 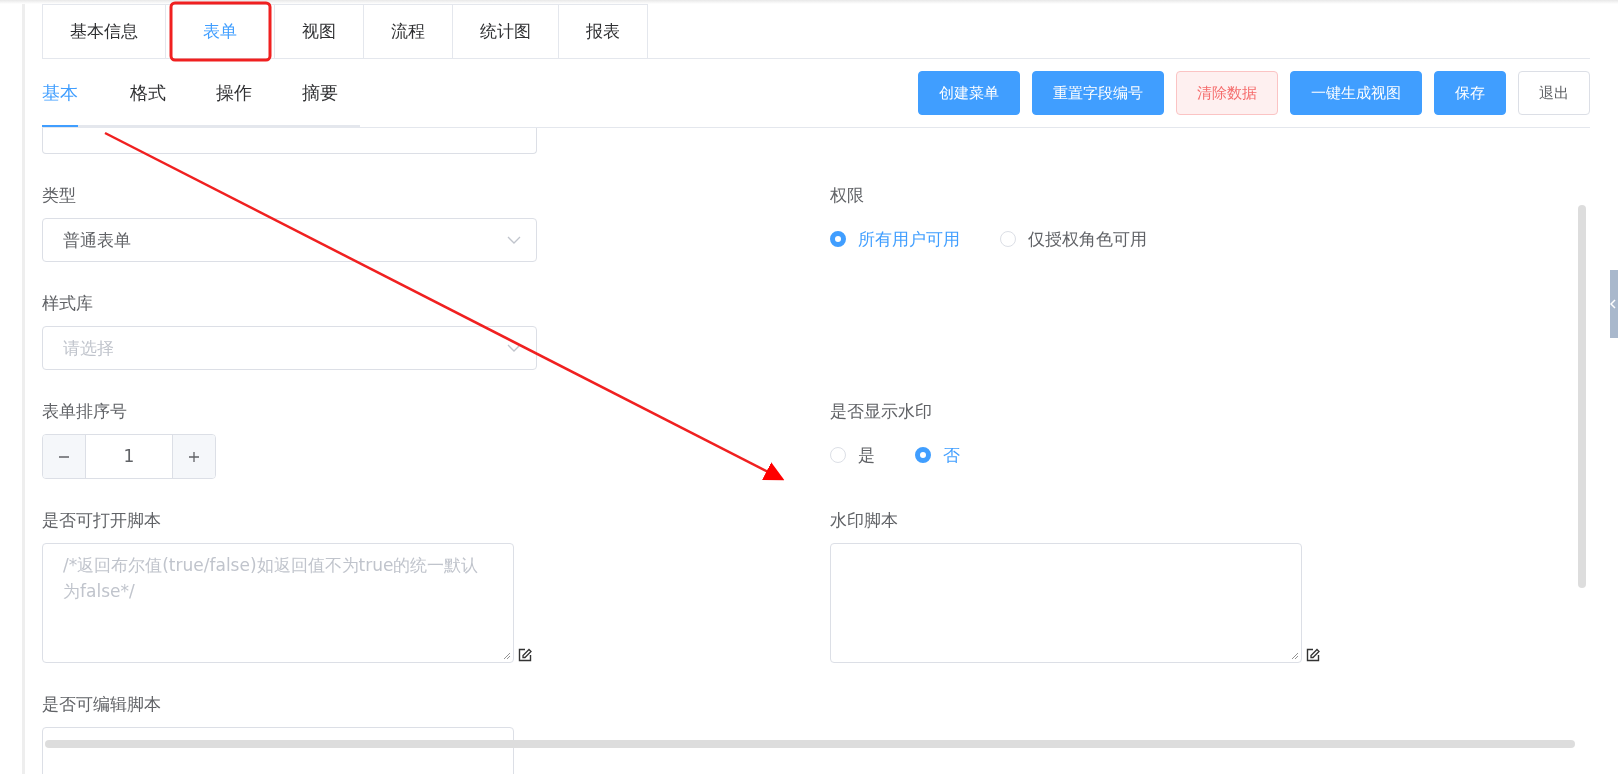 What do you see at coordinates (1554, 93) in the screenshot?
I see `toolbar-button: 退出` at bounding box center [1554, 93].